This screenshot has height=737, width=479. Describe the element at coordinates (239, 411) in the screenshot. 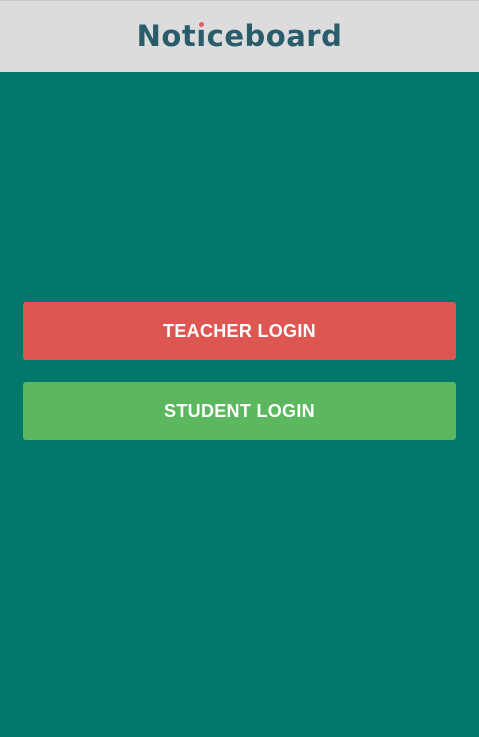

I see `student-login-button: STUDENT LOGIN` at that location.